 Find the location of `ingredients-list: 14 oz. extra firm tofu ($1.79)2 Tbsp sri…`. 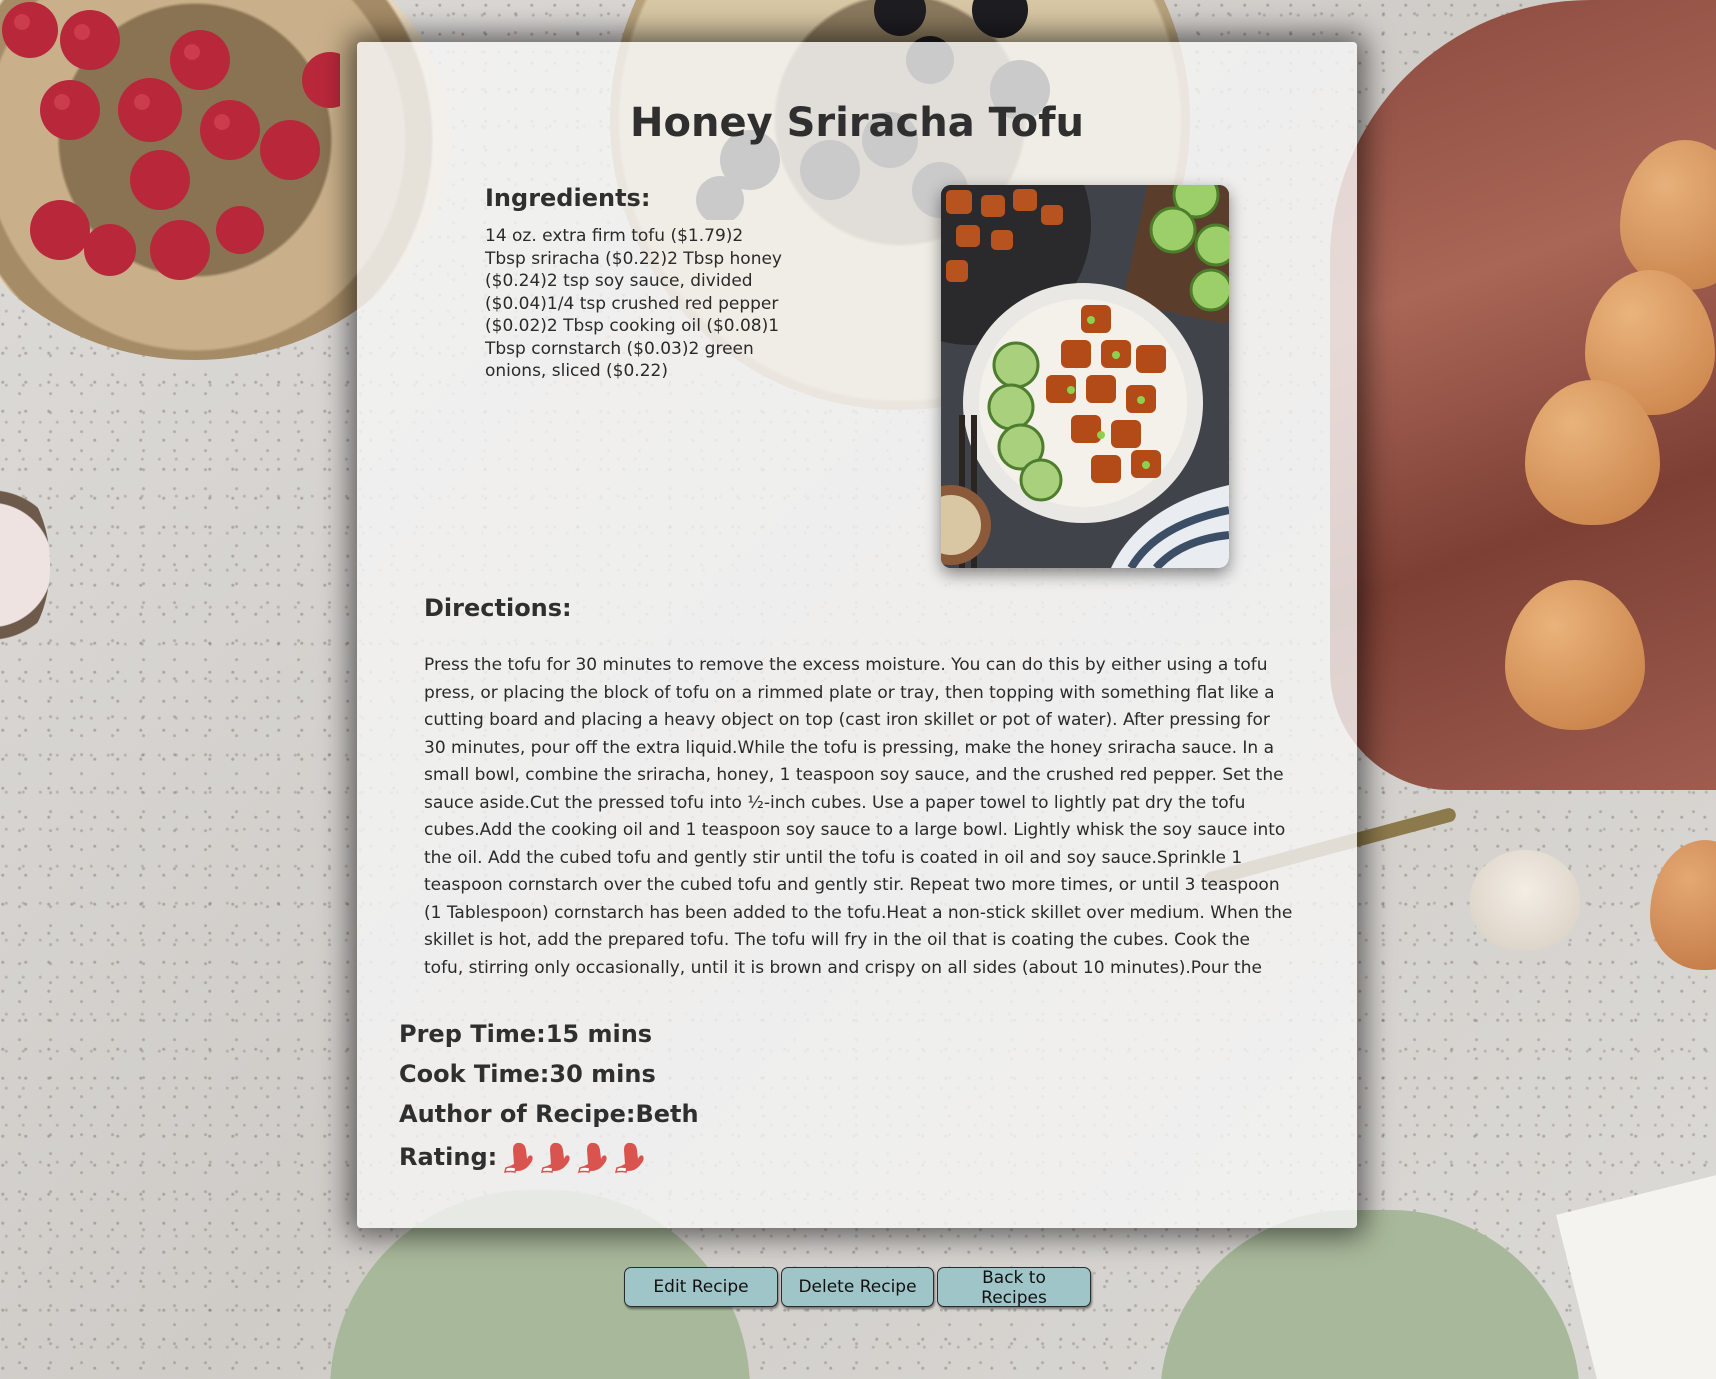

ingredients-list: 14 oz. extra firm tofu ($1.79)2 Tbsp sri… is located at coordinates (633, 303).